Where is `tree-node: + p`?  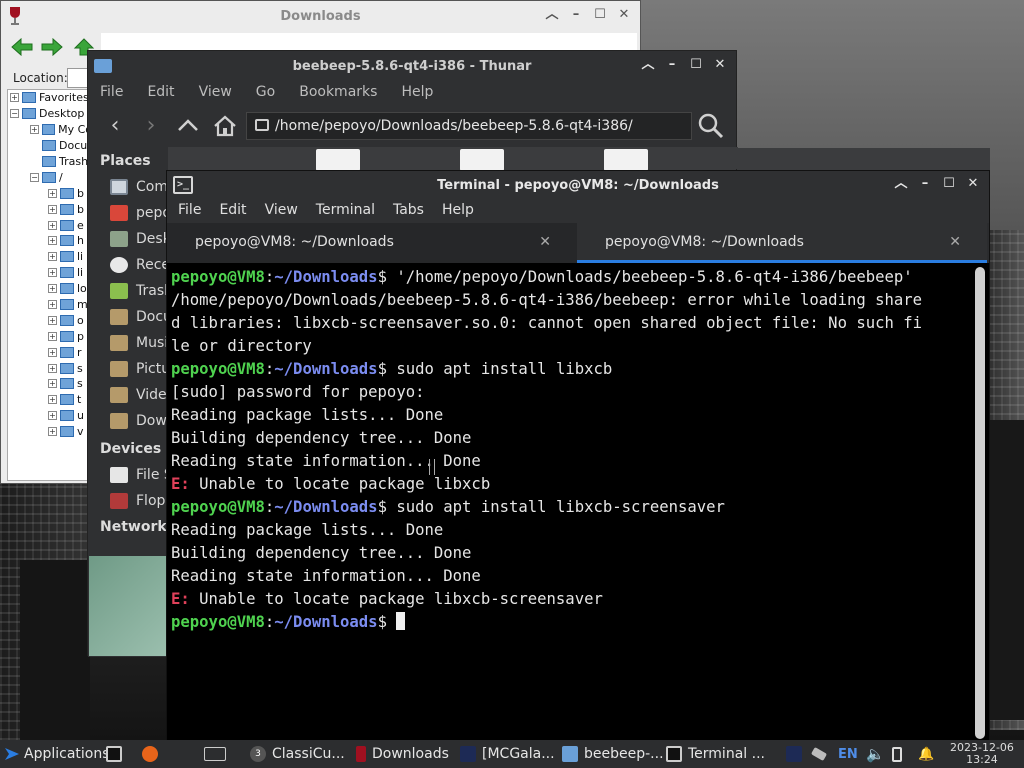
tree-node: + p is located at coordinates (50, 336).